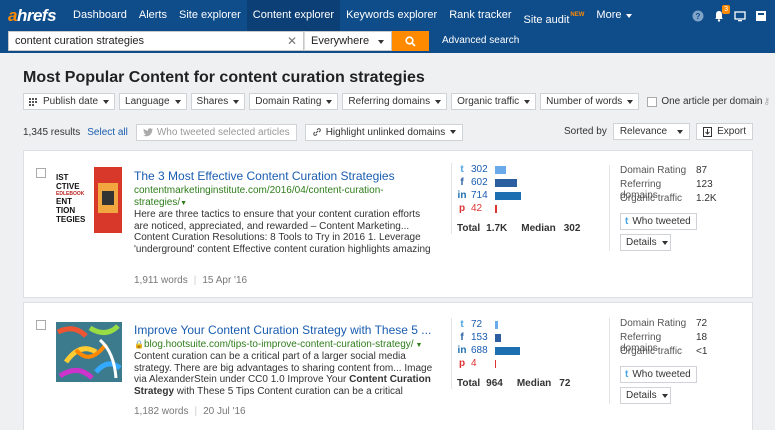  What do you see at coordinates (652, 101) in the screenshot?
I see `one-article-checkbox` at bounding box center [652, 101].